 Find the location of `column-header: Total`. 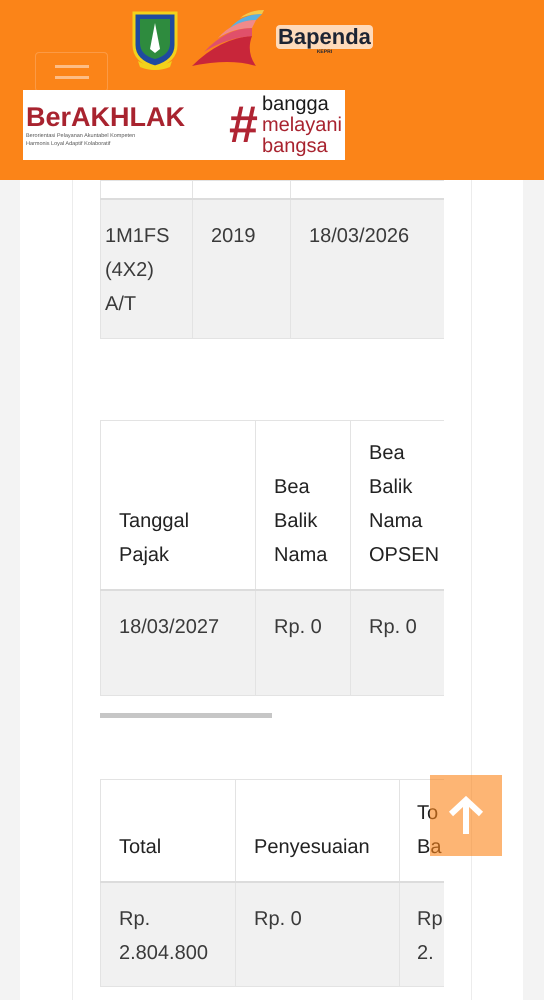

column-header: Total is located at coordinates (168, 830).